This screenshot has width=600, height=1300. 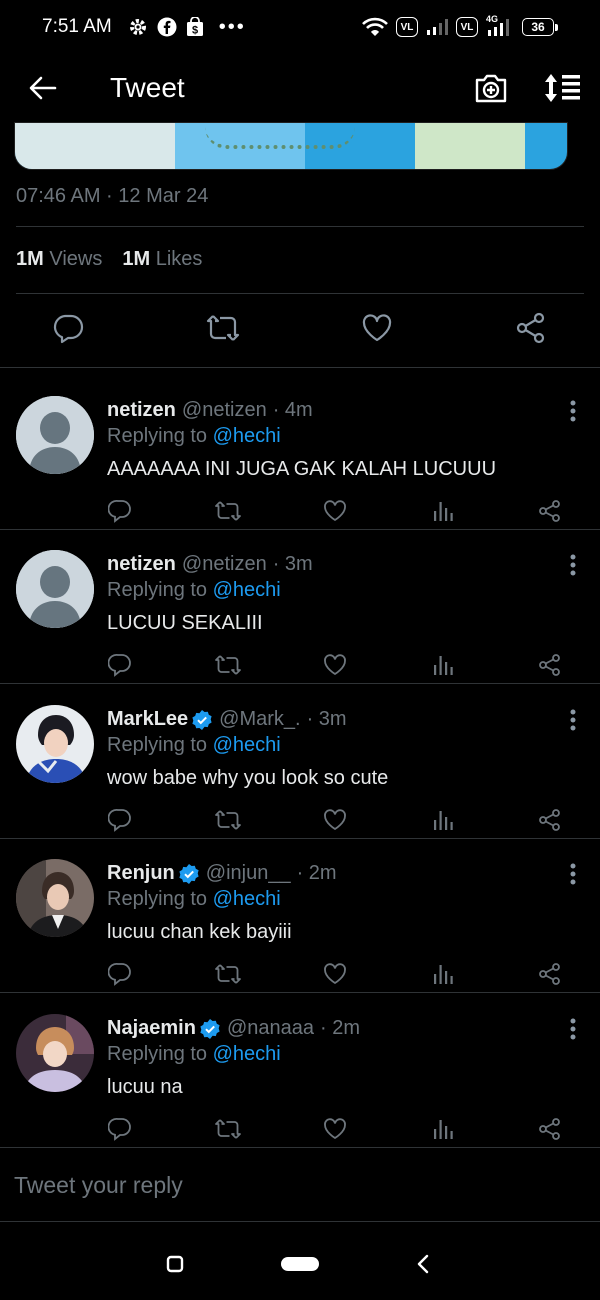 I want to click on tweet-timestamp: 07:46 AM · 12 Mar 24, so click(x=112, y=196).